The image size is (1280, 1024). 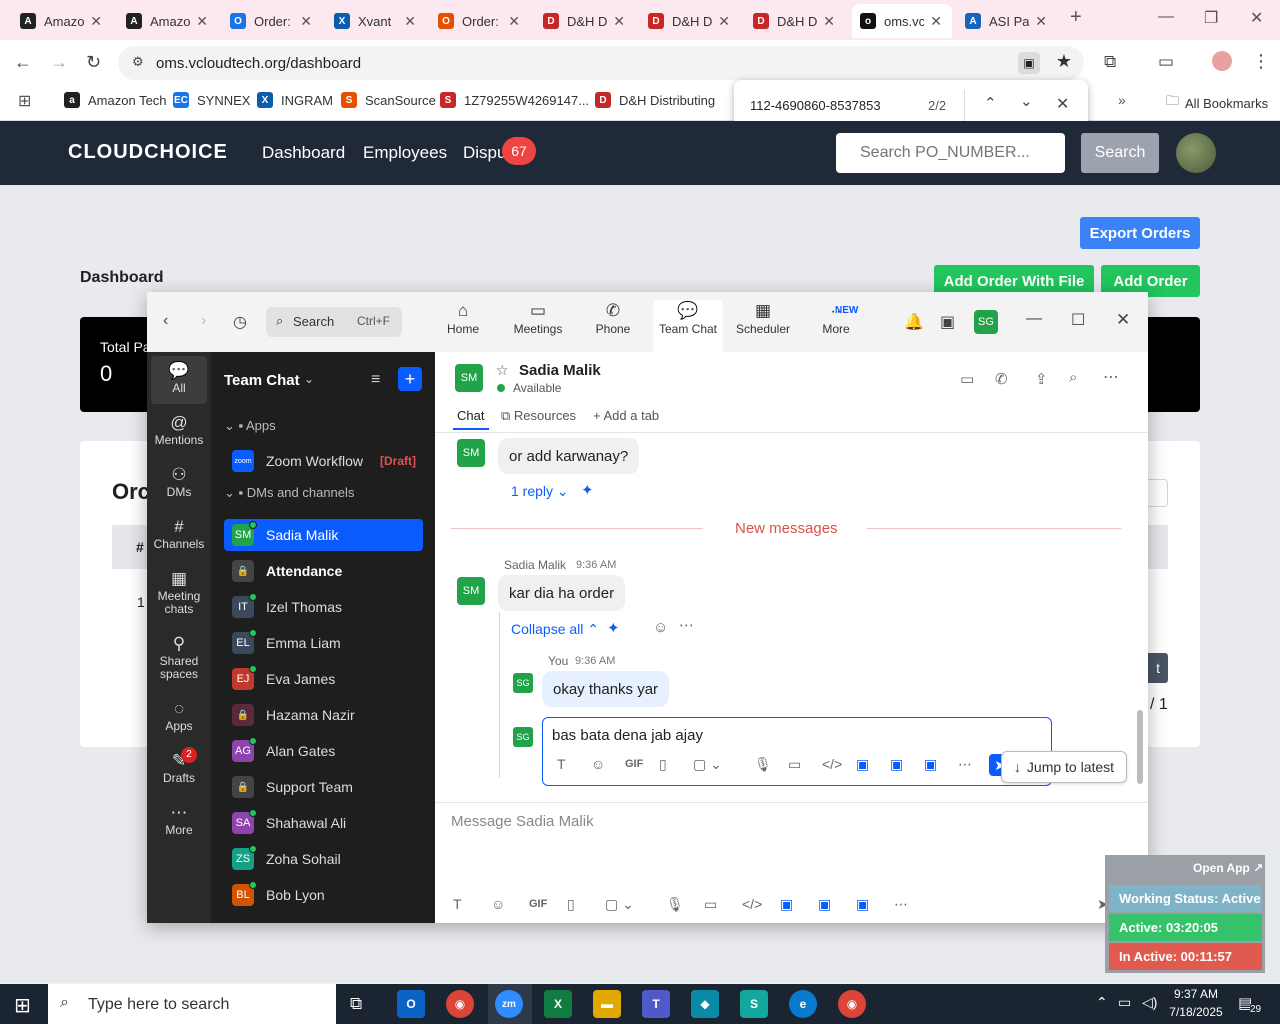 What do you see at coordinates (1001, 379) in the screenshot?
I see `phone-call-icon: ✆` at bounding box center [1001, 379].